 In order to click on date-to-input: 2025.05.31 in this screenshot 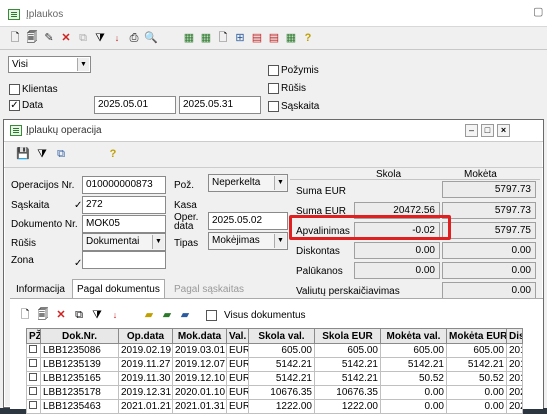, I will do `click(220, 105)`.